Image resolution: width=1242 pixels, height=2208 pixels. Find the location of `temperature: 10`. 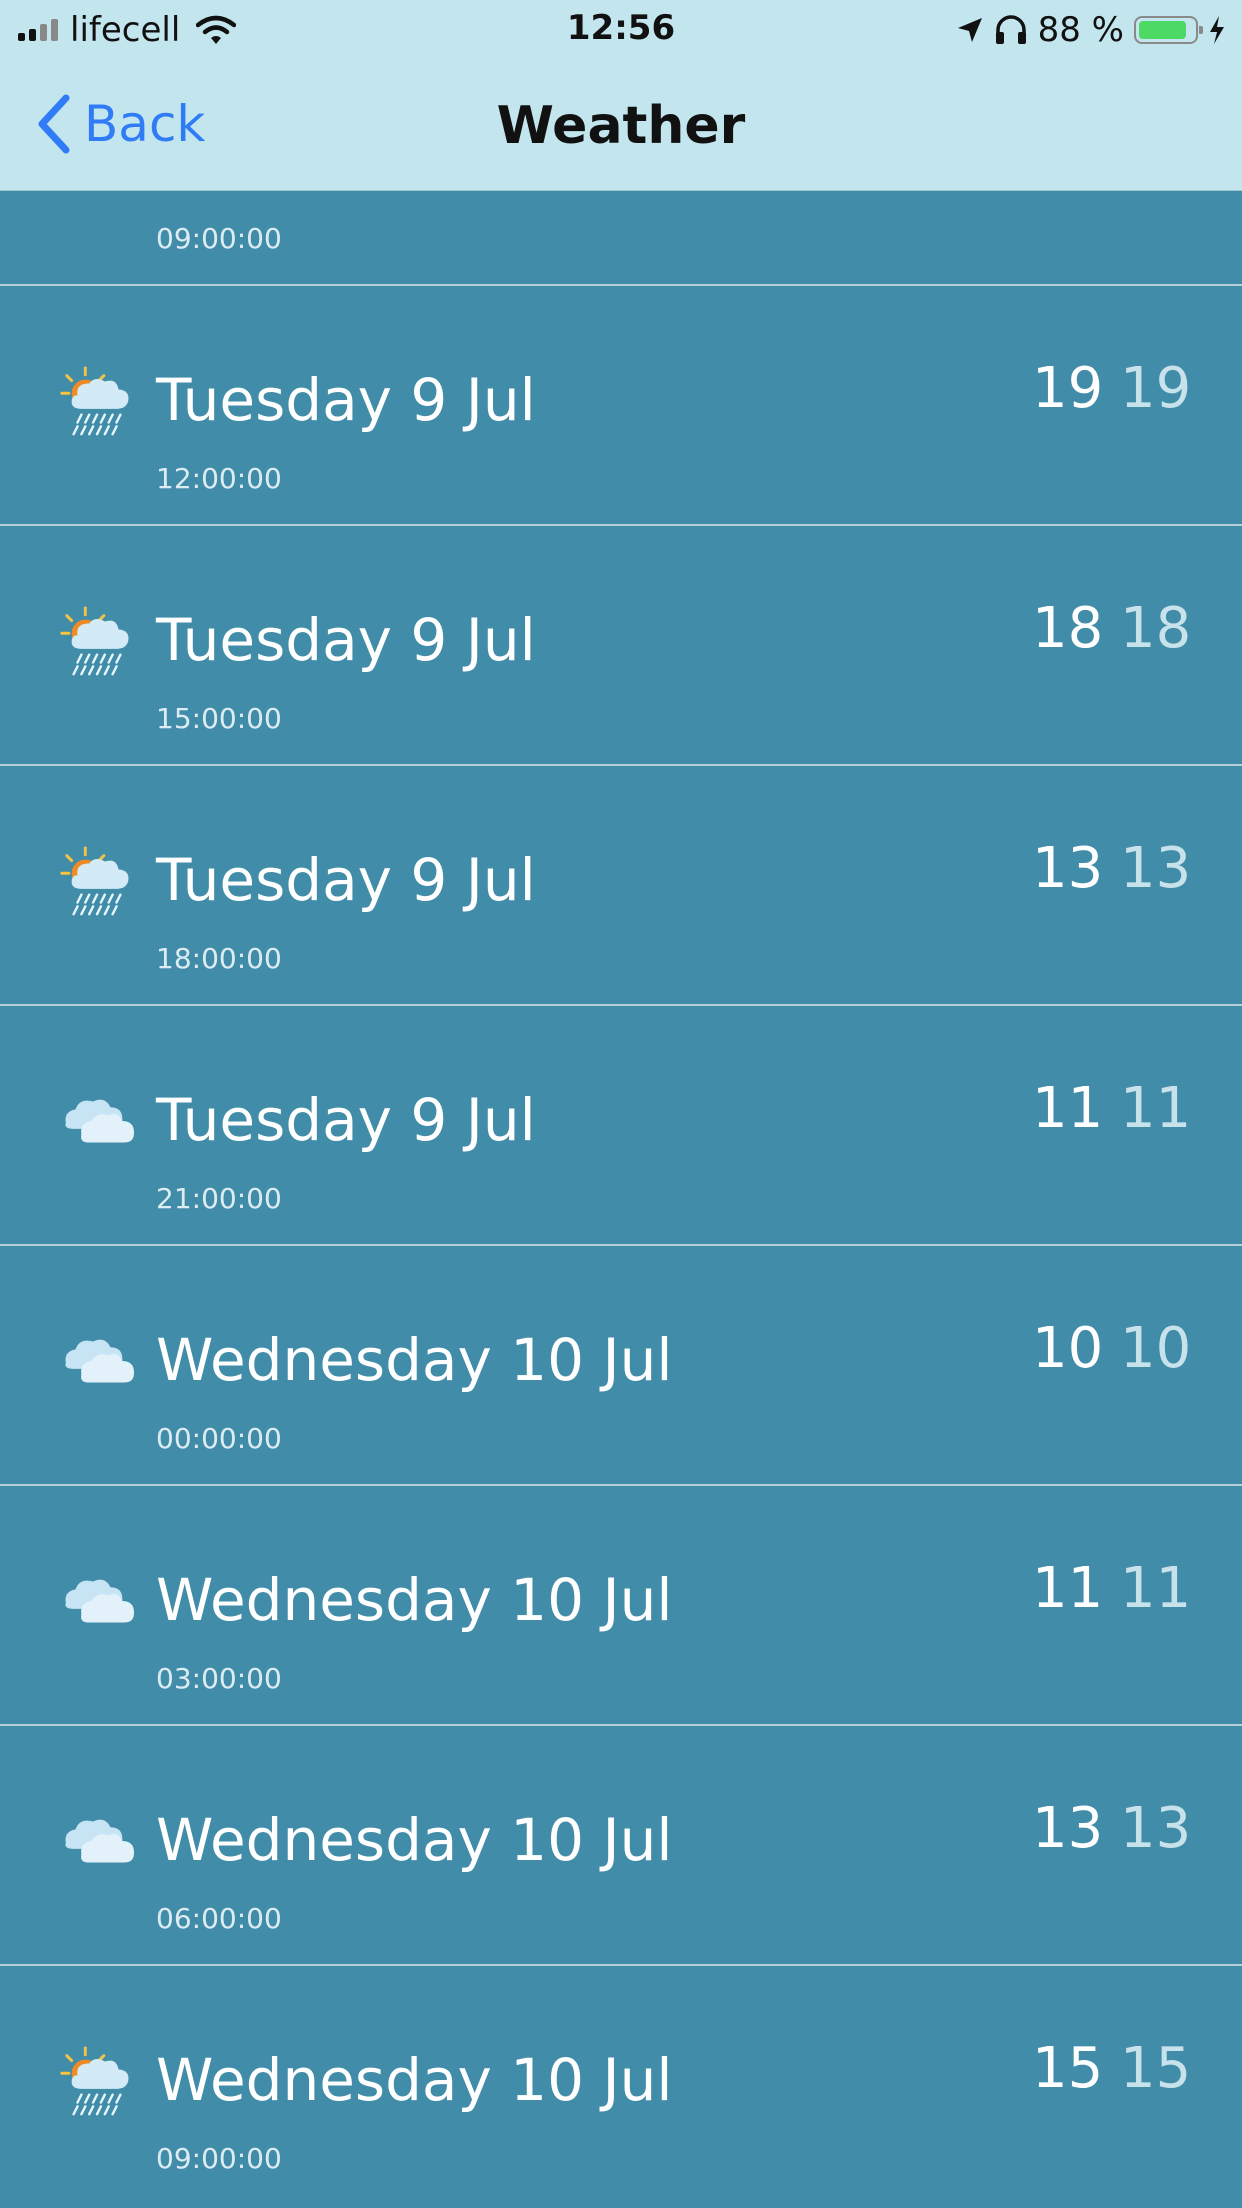

temperature: 10 is located at coordinates (1068, 1348).